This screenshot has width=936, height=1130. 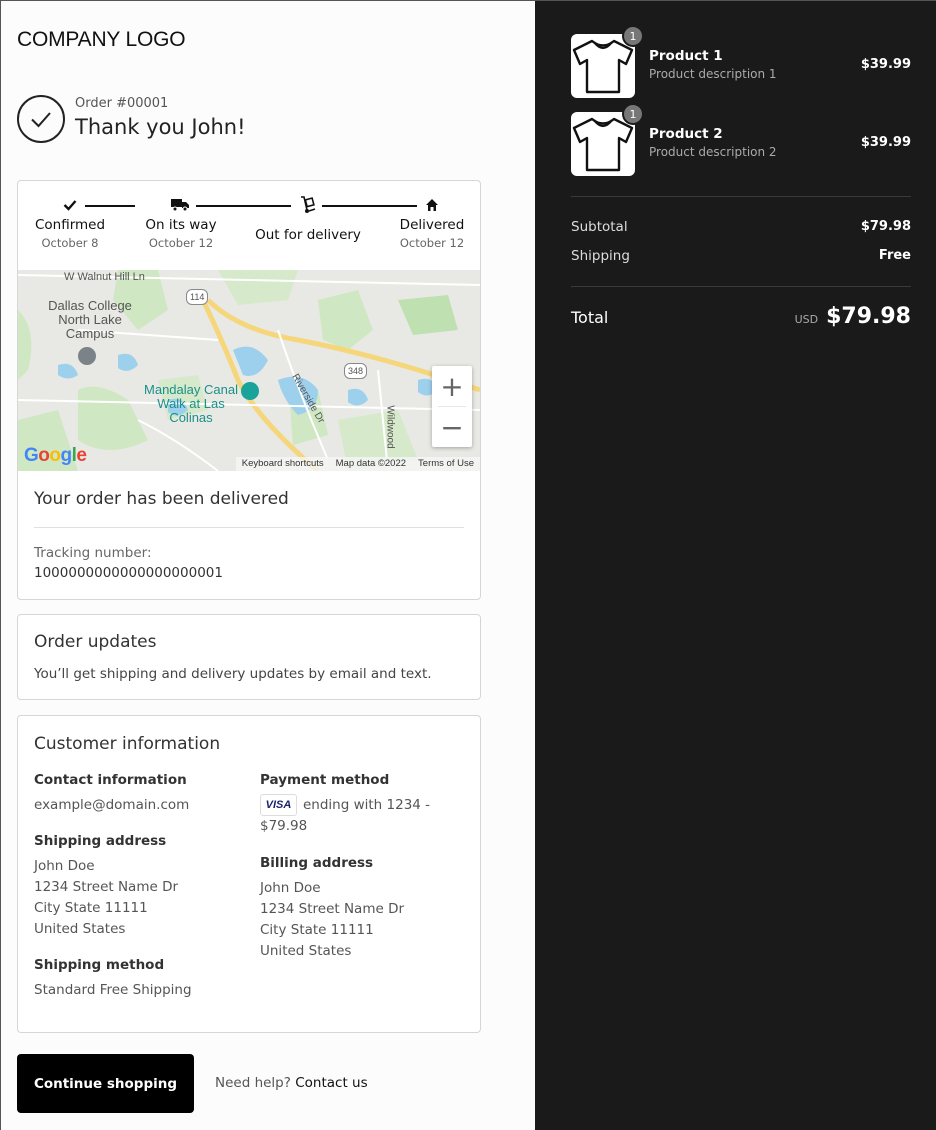 What do you see at coordinates (885, 226) in the screenshot?
I see `subtotal-value: $79.98` at bounding box center [885, 226].